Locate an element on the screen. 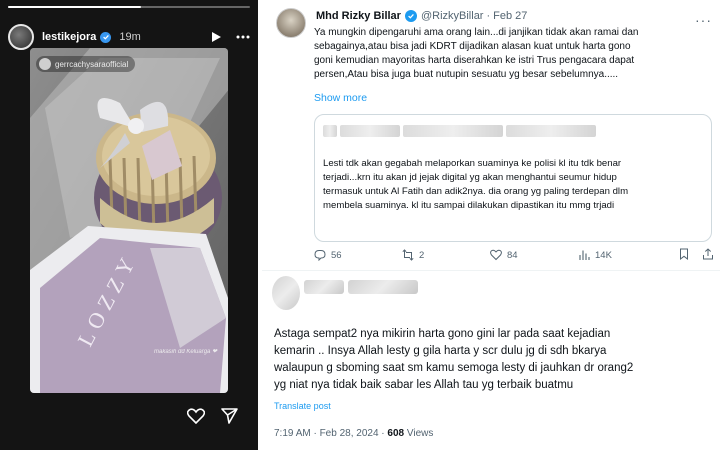 The height and width of the screenshot is (450, 720). caption-sticker: makasih dd Keluarga ❤ is located at coordinates (186, 352).